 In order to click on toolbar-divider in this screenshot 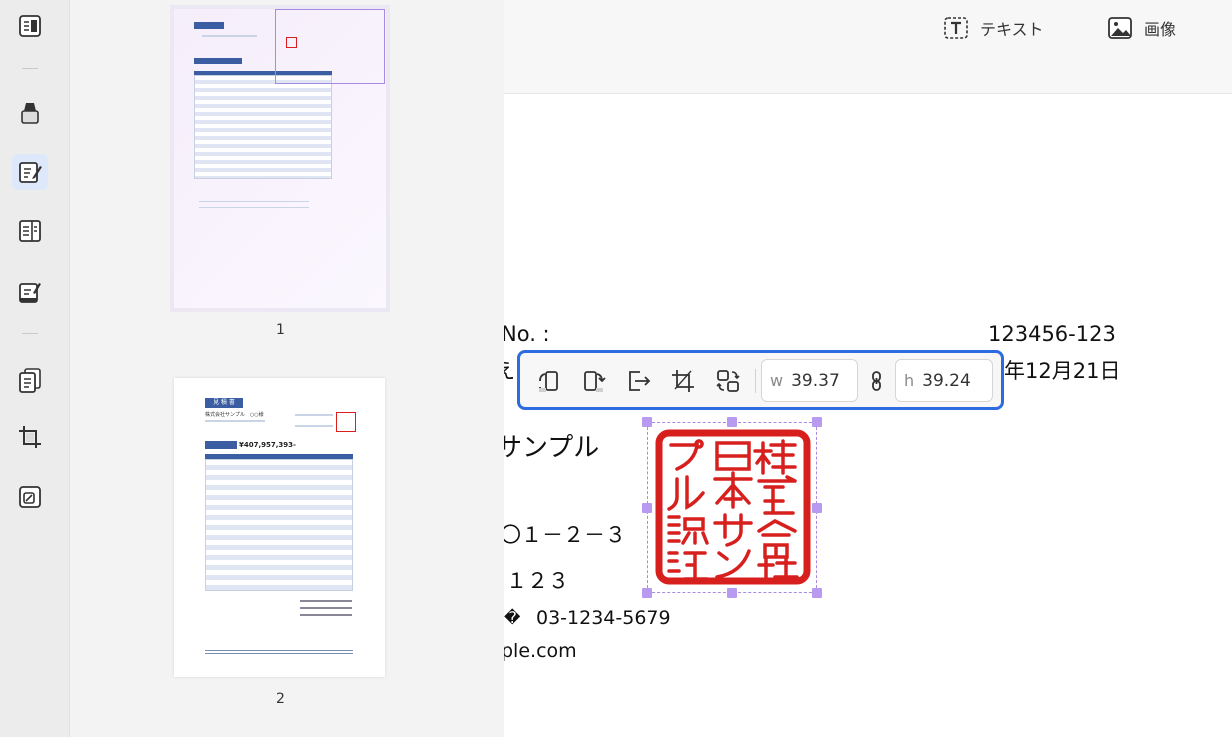, I will do `click(755, 381)`.